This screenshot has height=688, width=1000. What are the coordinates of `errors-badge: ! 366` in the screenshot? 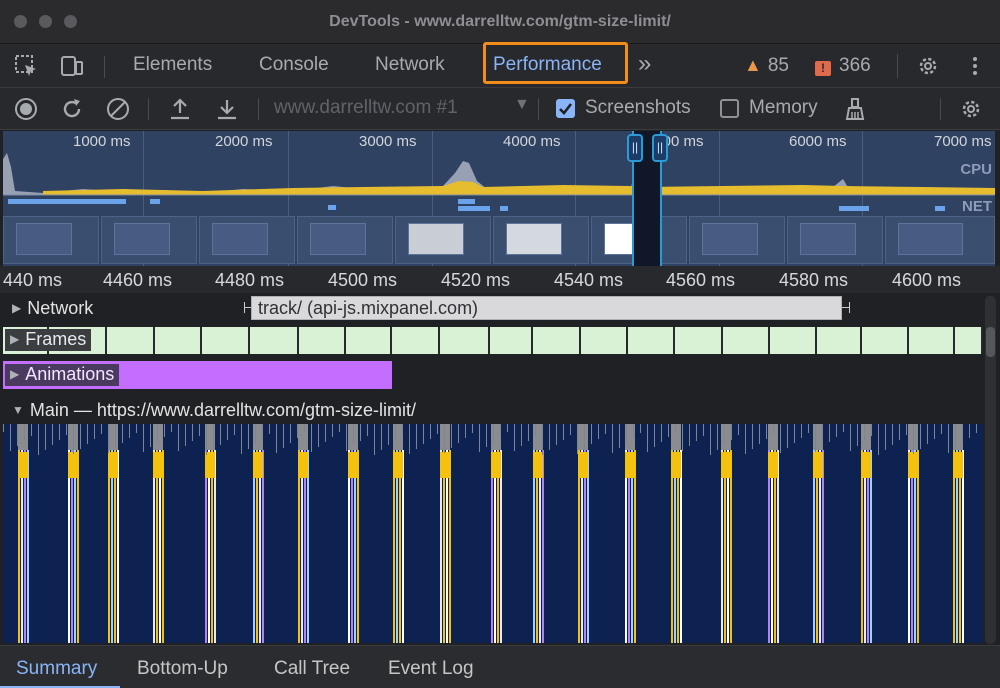 It's located at (843, 66).